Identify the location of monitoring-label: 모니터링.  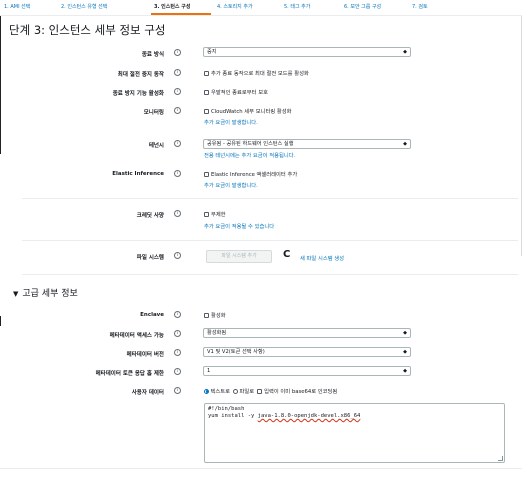
(153, 113).